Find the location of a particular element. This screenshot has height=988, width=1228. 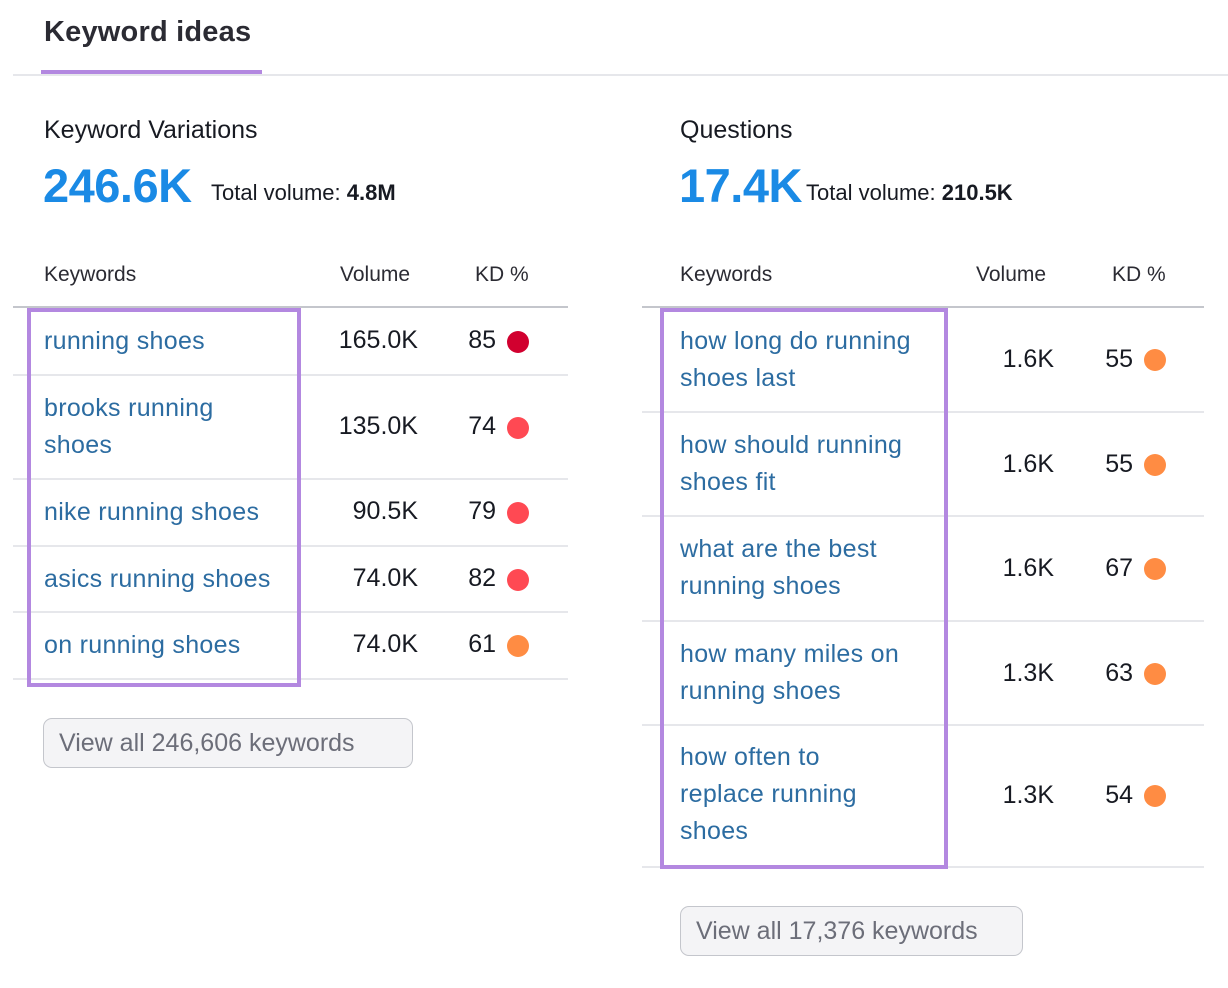

keyword-link: how many miles on running shoes is located at coordinates (805, 673).